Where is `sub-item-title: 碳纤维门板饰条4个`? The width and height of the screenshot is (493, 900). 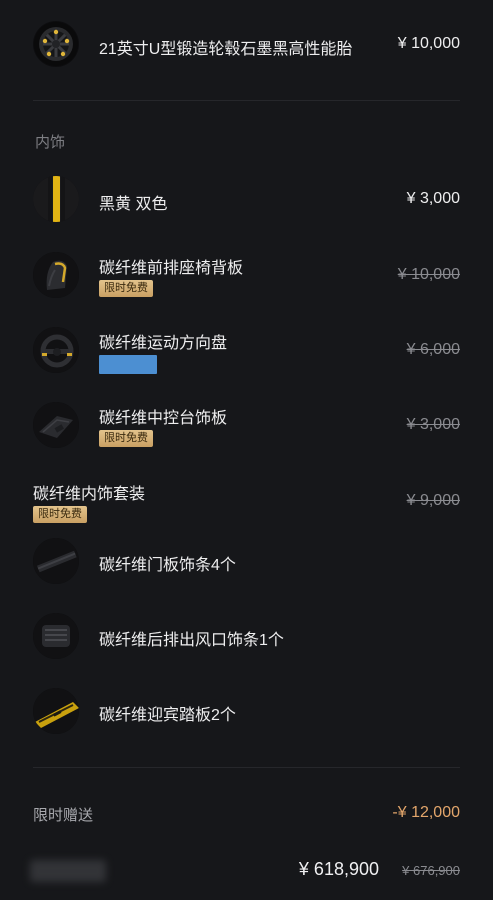
sub-item-title: 碳纤维门板饰条4个 is located at coordinates (167, 565).